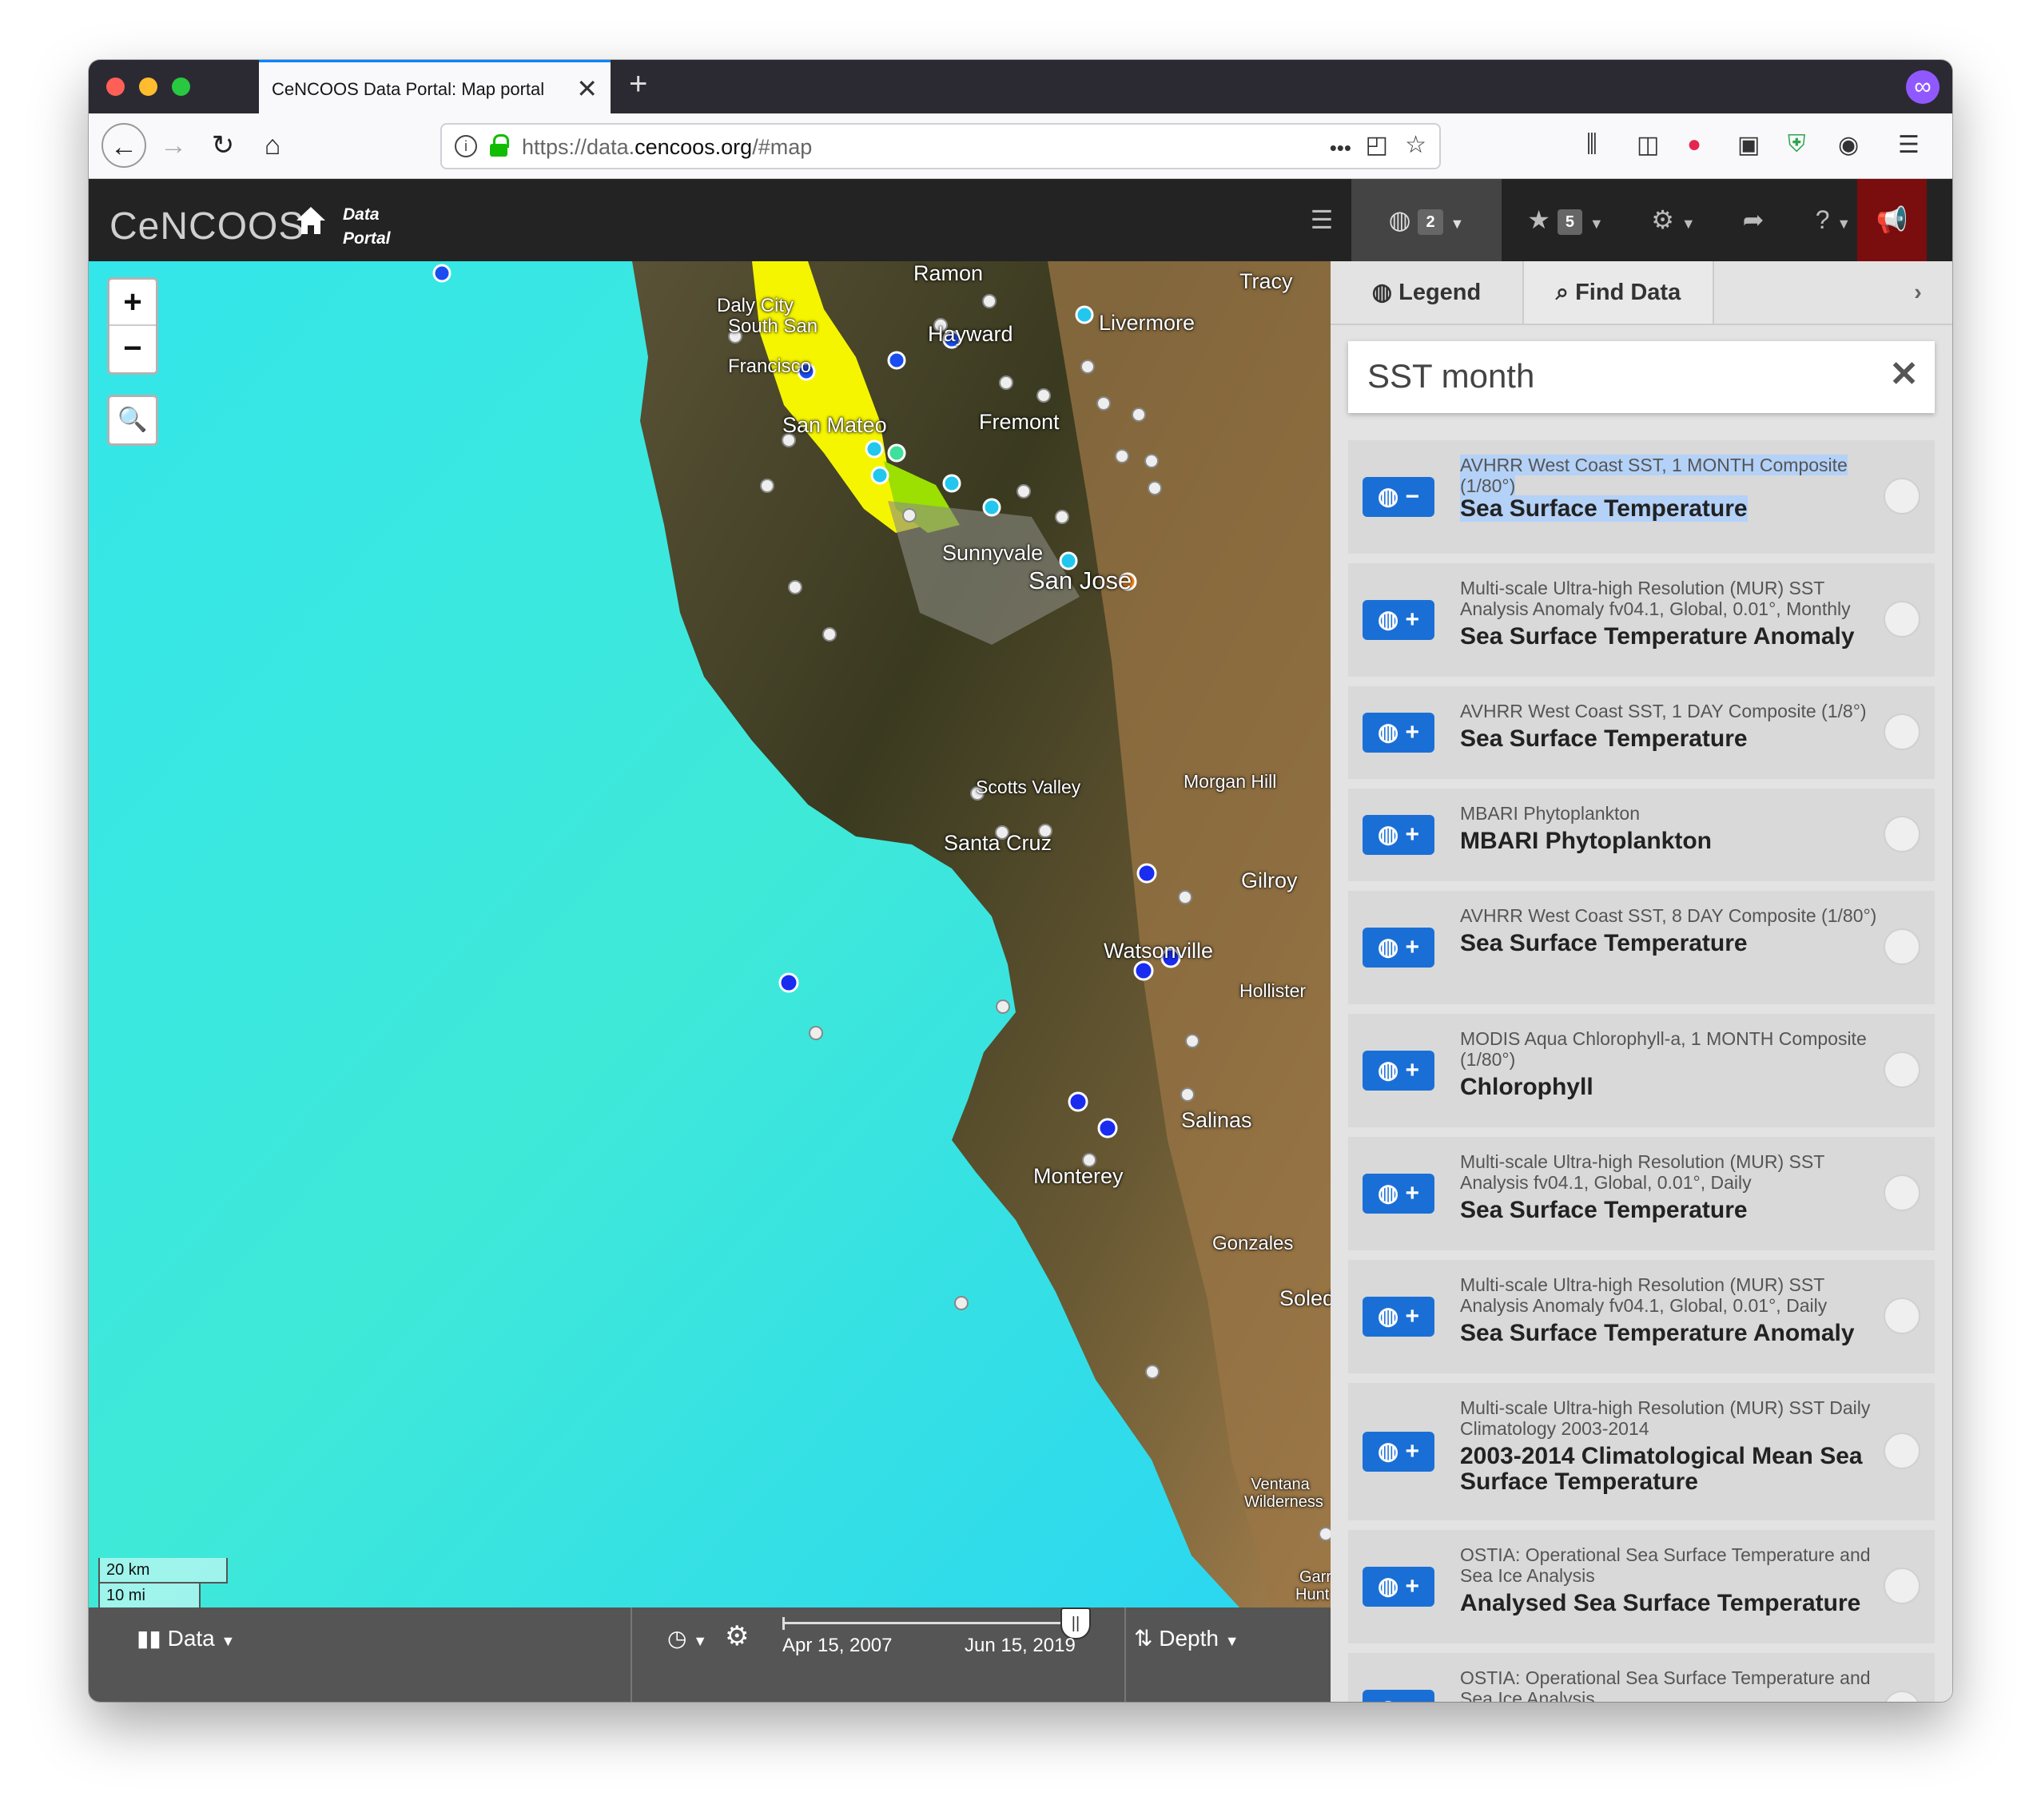  What do you see at coordinates (149, 1595) in the screenshot?
I see `scale-mi: 10 mi` at bounding box center [149, 1595].